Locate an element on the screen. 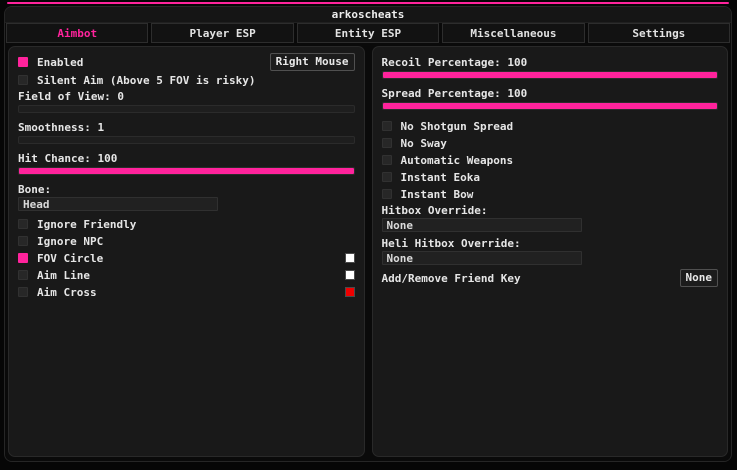  aim-line-row: Aim Line is located at coordinates (186, 275).